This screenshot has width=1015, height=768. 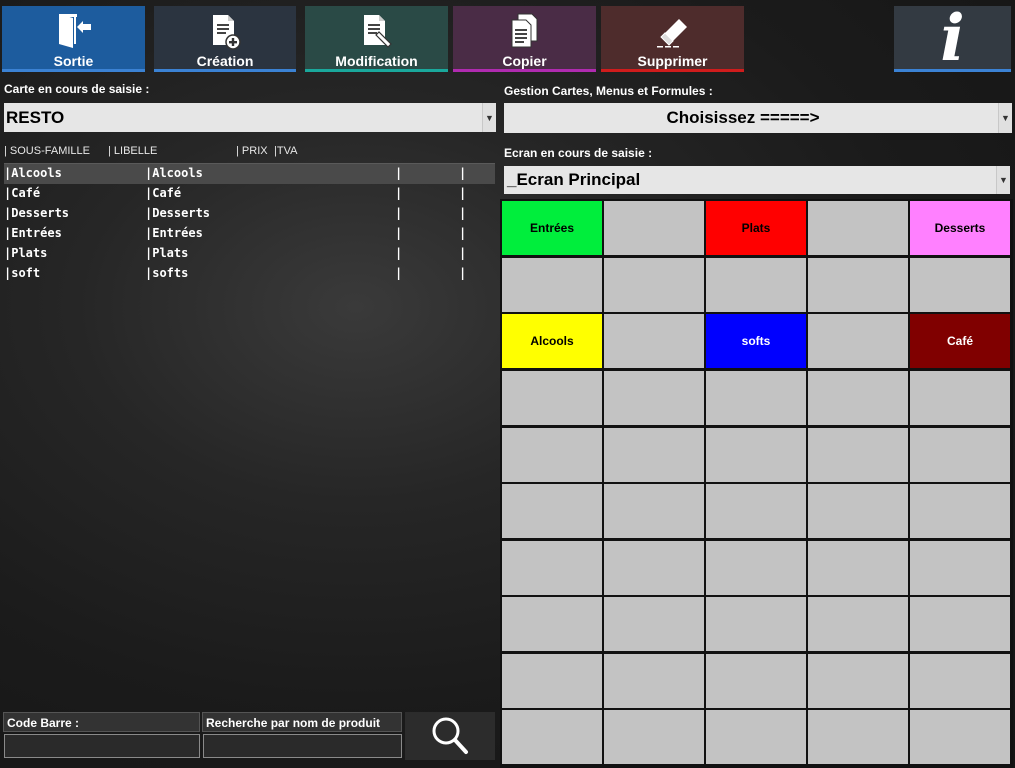 What do you see at coordinates (101, 722) in the screenshot?
I see `code-barre-label: Code Barre :` at bounding box center [101, 722].